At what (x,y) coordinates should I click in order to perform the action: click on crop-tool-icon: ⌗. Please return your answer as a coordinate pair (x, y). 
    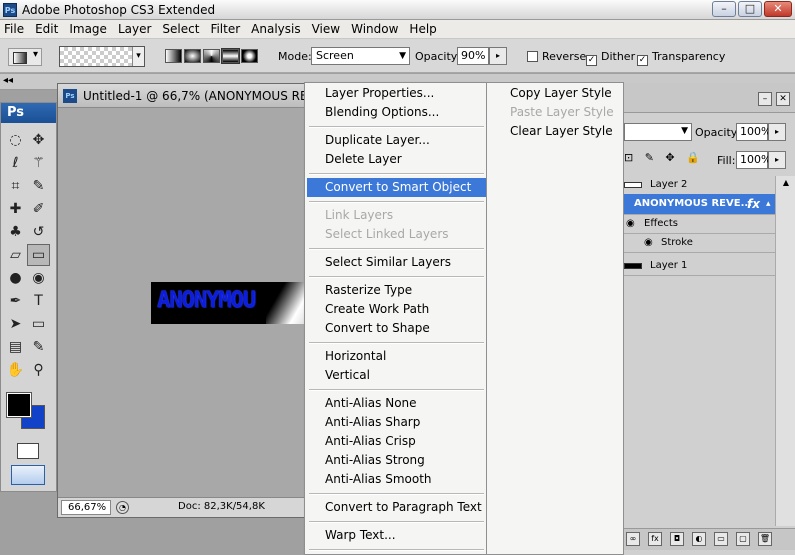
    Looking at the image, I should click on (15, 186).